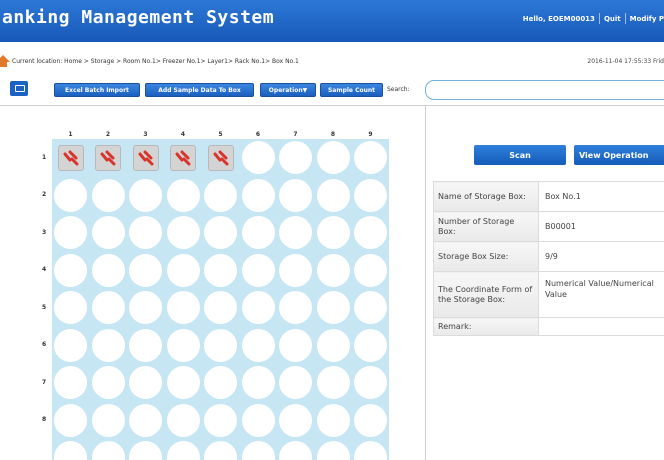  What do you see at coordinates (544, 90) in the screenshot?
I see `search-input` at bounding box center [544, 90].